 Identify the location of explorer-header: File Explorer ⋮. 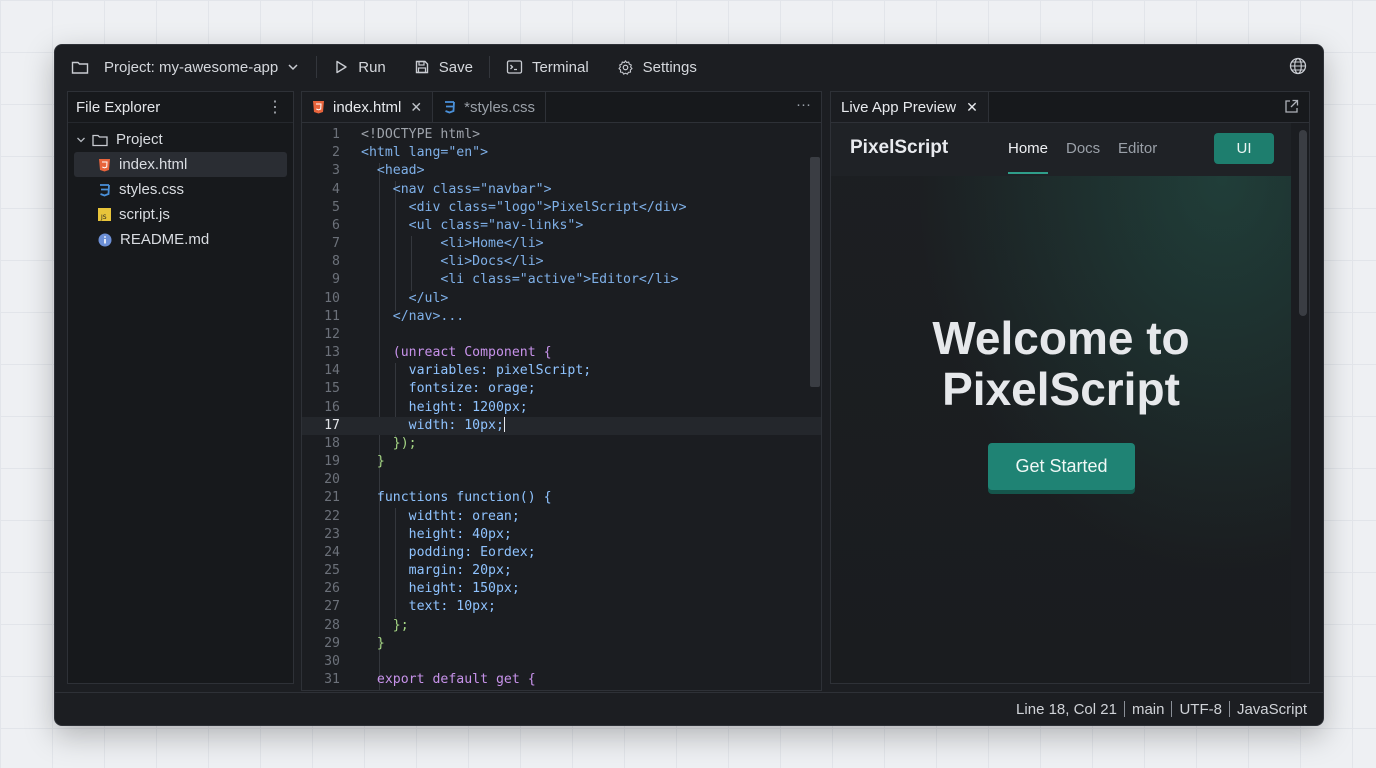
(180, 107).